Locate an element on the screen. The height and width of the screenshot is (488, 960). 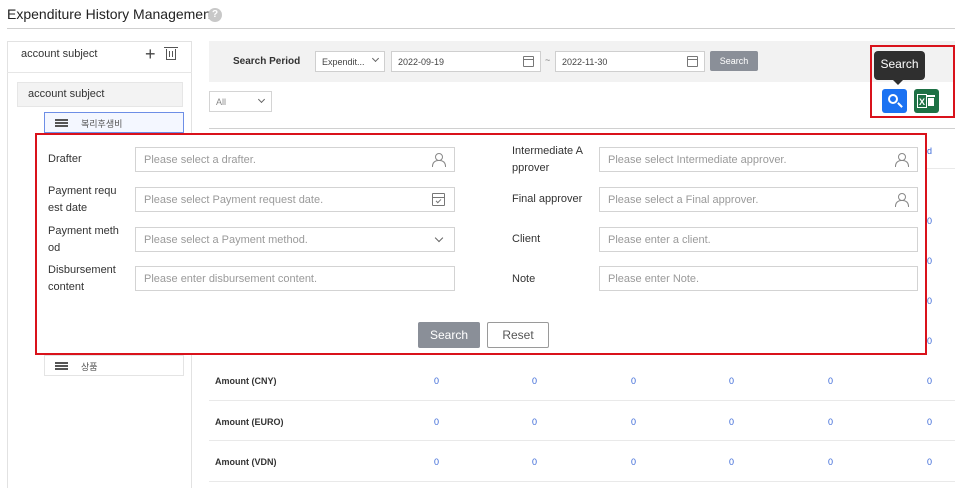
modal-search-button: Search is located at coordinates (449, 335).